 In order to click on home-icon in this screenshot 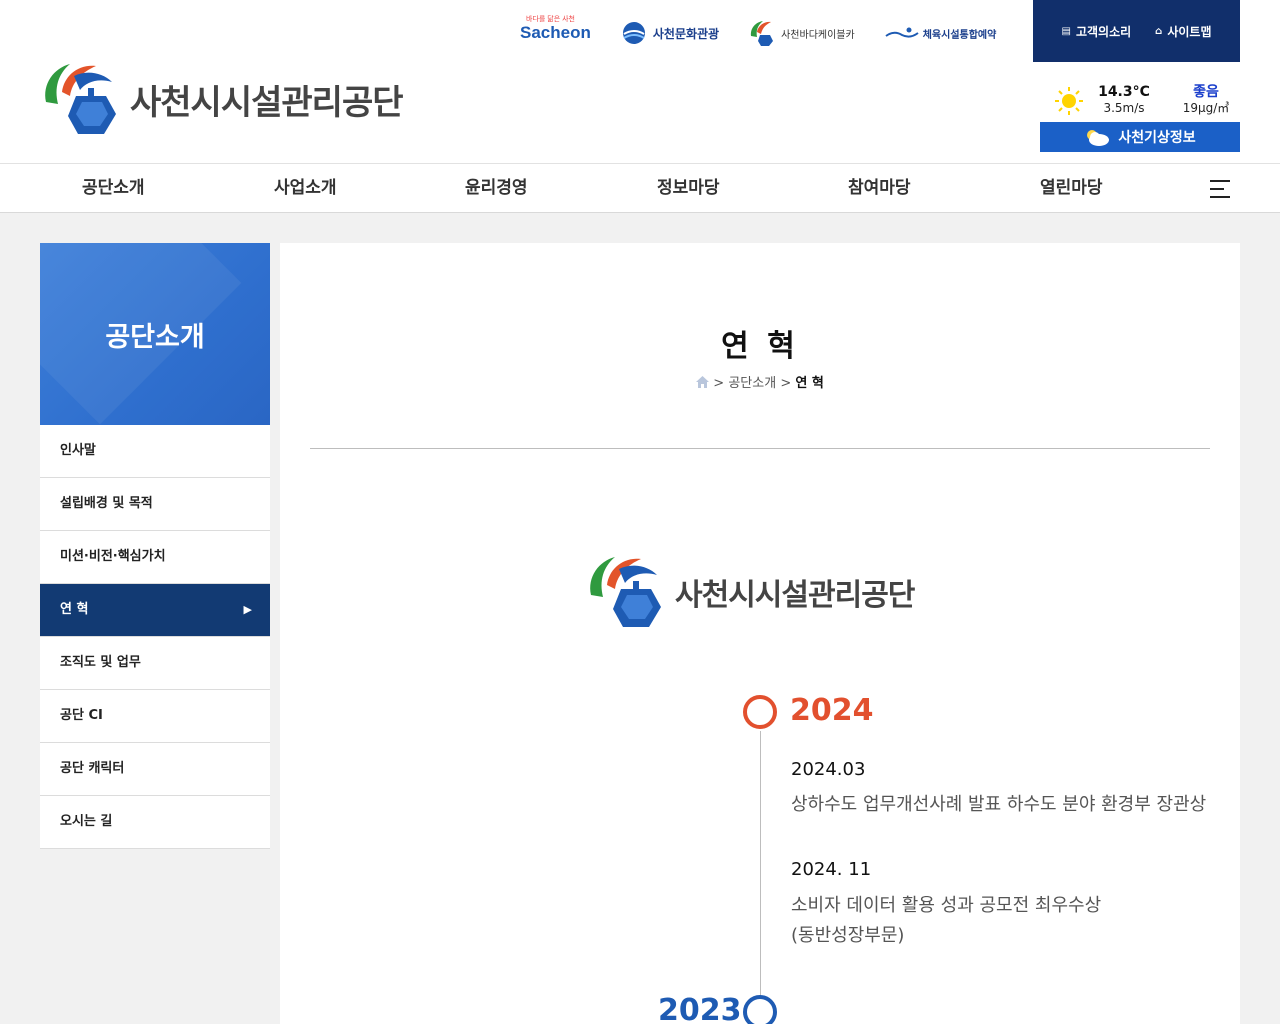, I will do `click(703, 382)`.